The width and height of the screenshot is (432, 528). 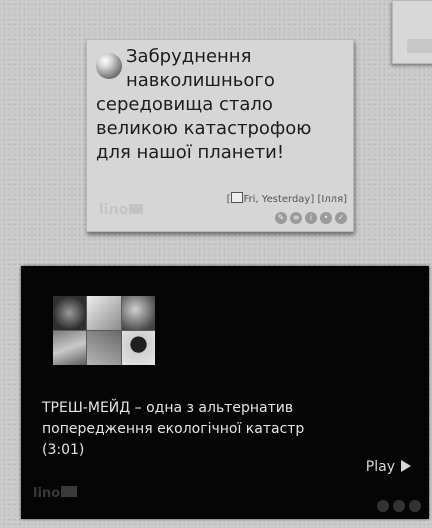 I want to click on note-line: великою катастрофою, so click(x=204, y=128).